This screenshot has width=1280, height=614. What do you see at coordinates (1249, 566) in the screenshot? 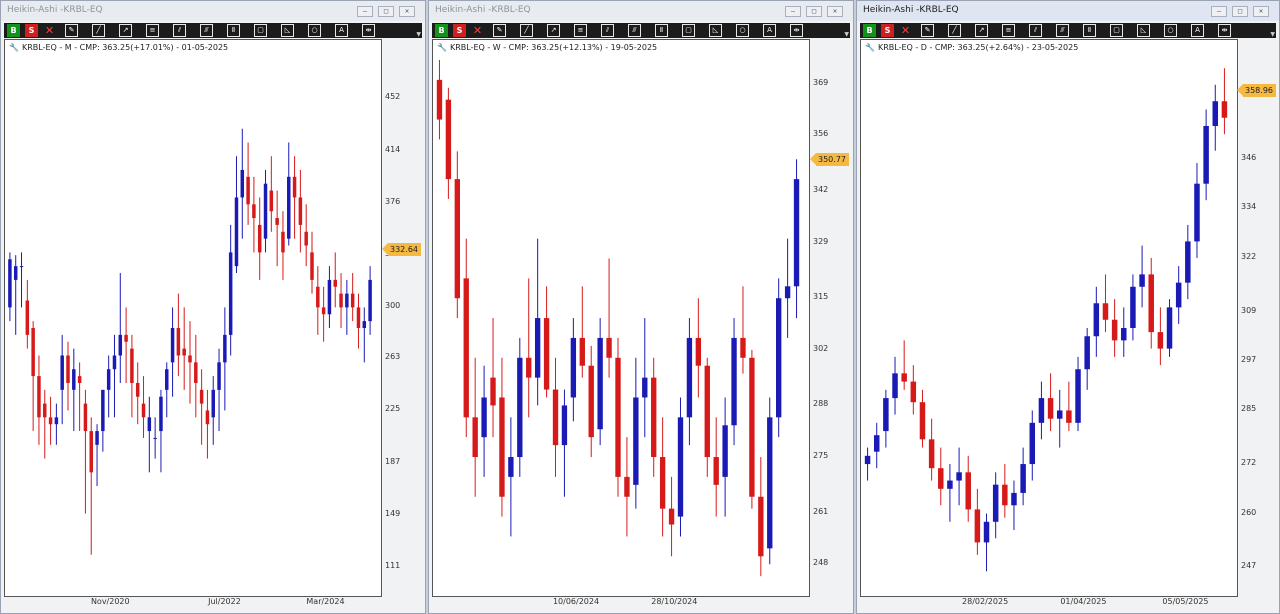
I see `price-tick-label: 247` at bounding box center [1249, 566].